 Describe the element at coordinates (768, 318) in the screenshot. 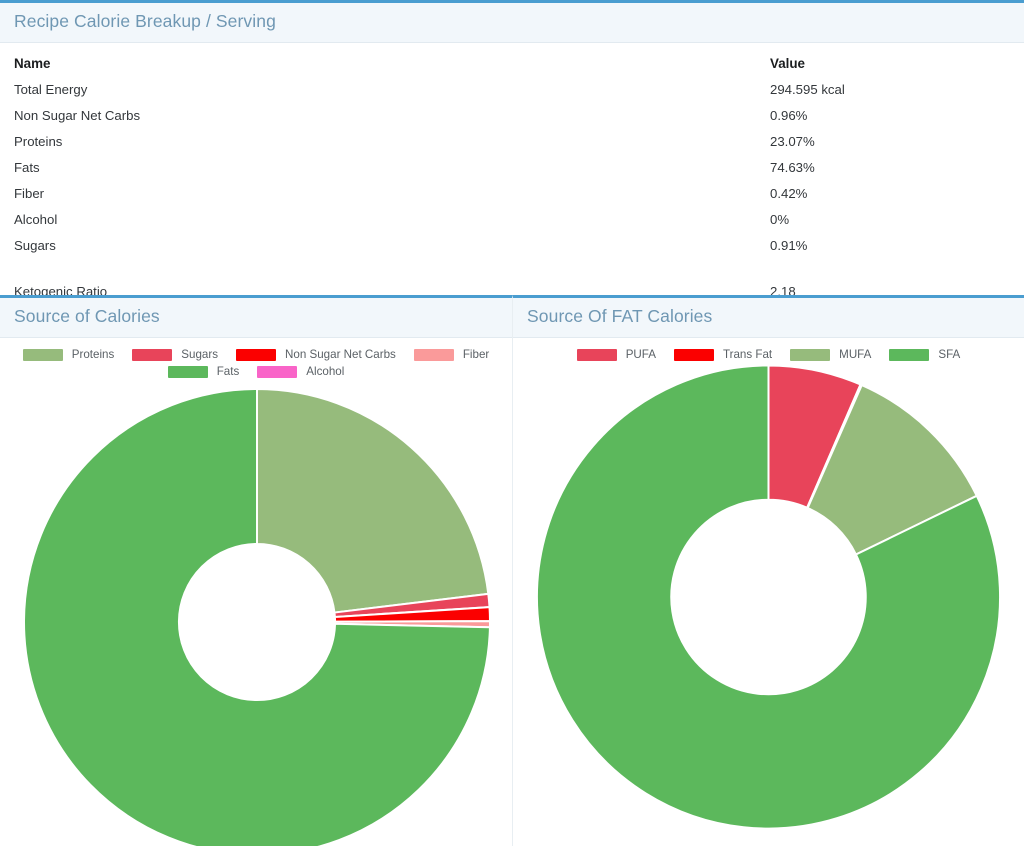

I see `source-of-fat-calories-header: Source Of FAT Calories` at that location.